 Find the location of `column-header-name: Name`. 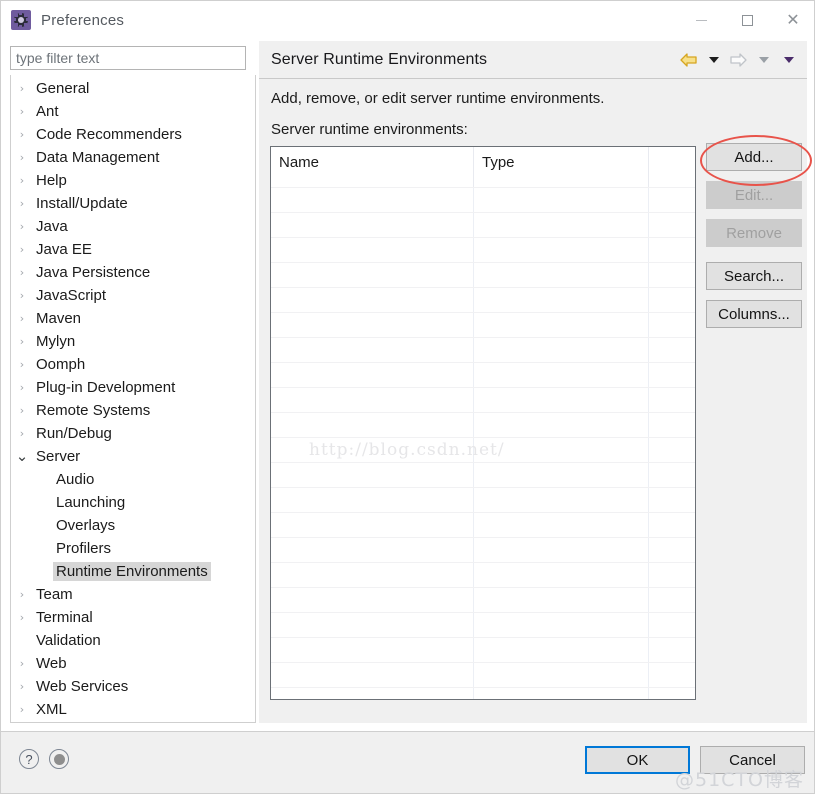

column-header-name: Name is located at coordinates (372, 167).